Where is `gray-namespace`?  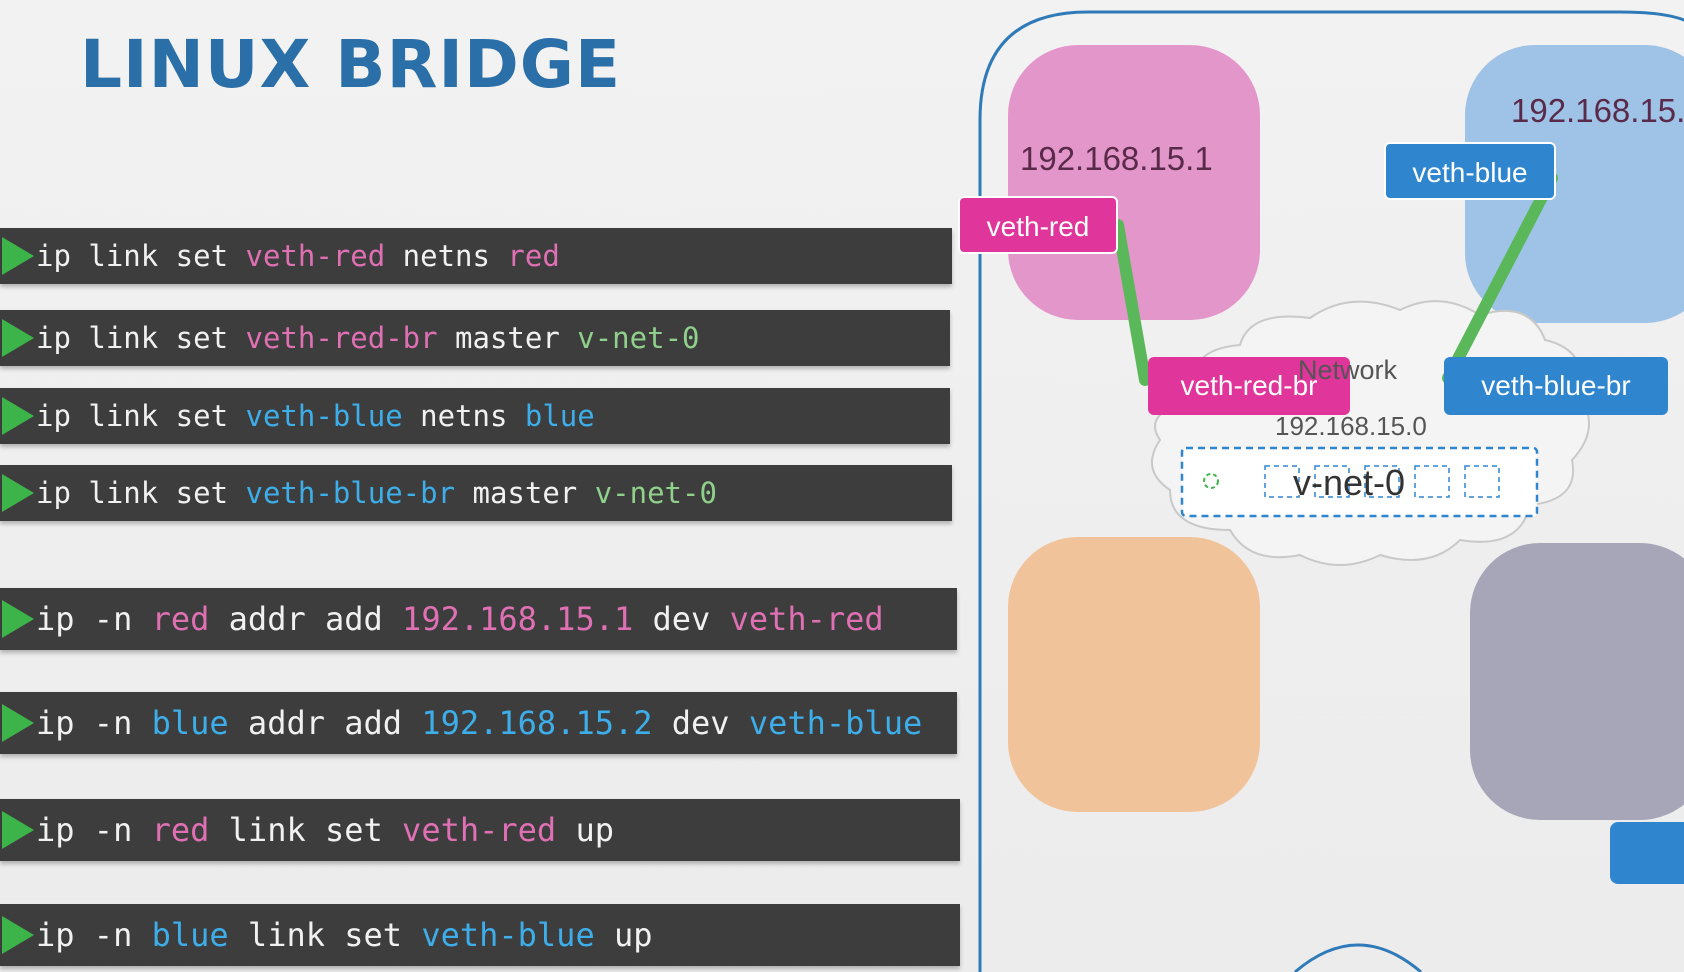
gray-namespace is located at coordinates (1577, 681).